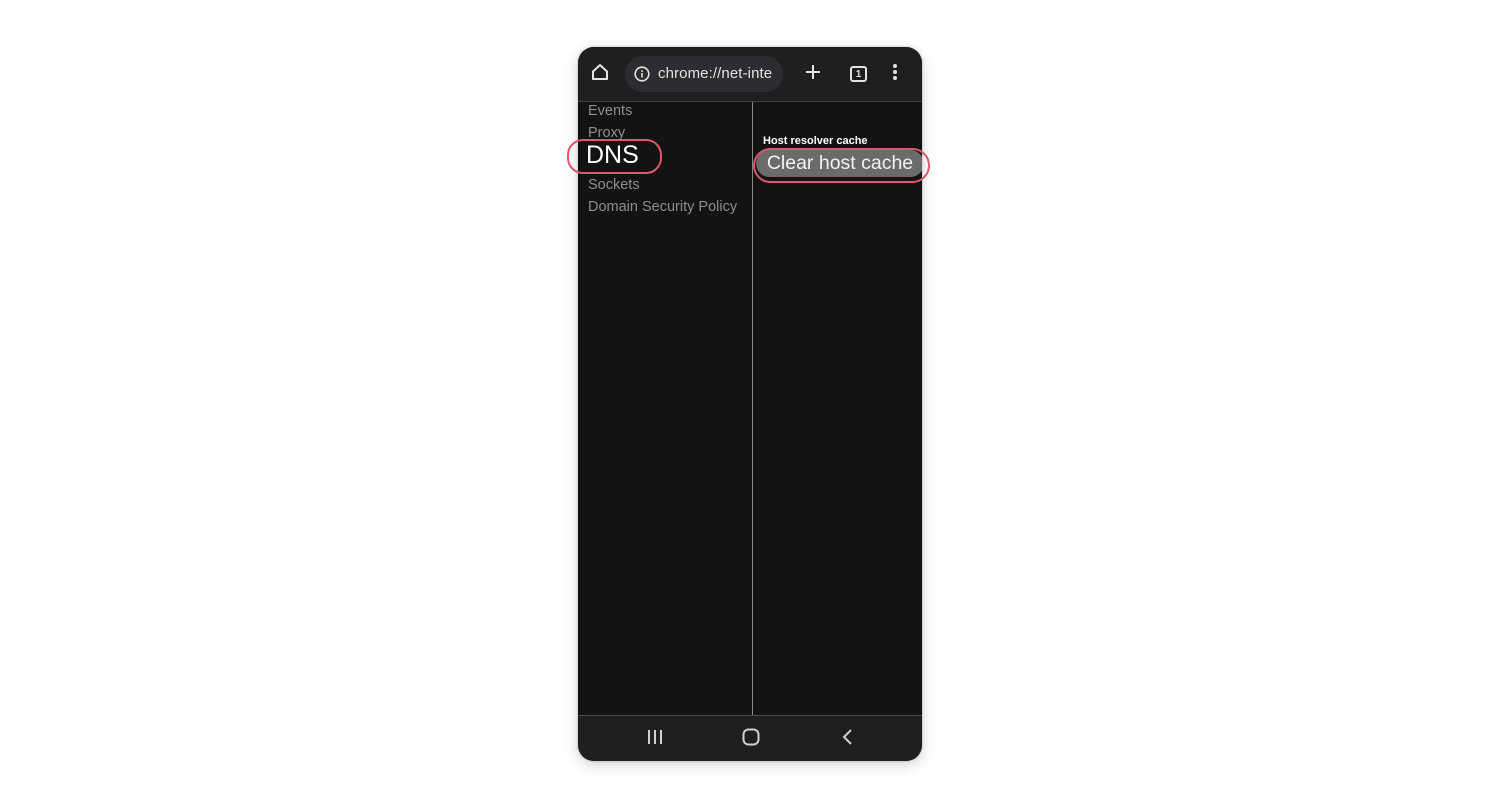 This screenshot has width=1500, height=800. I want to click on plus-icon, so click(813, 74).